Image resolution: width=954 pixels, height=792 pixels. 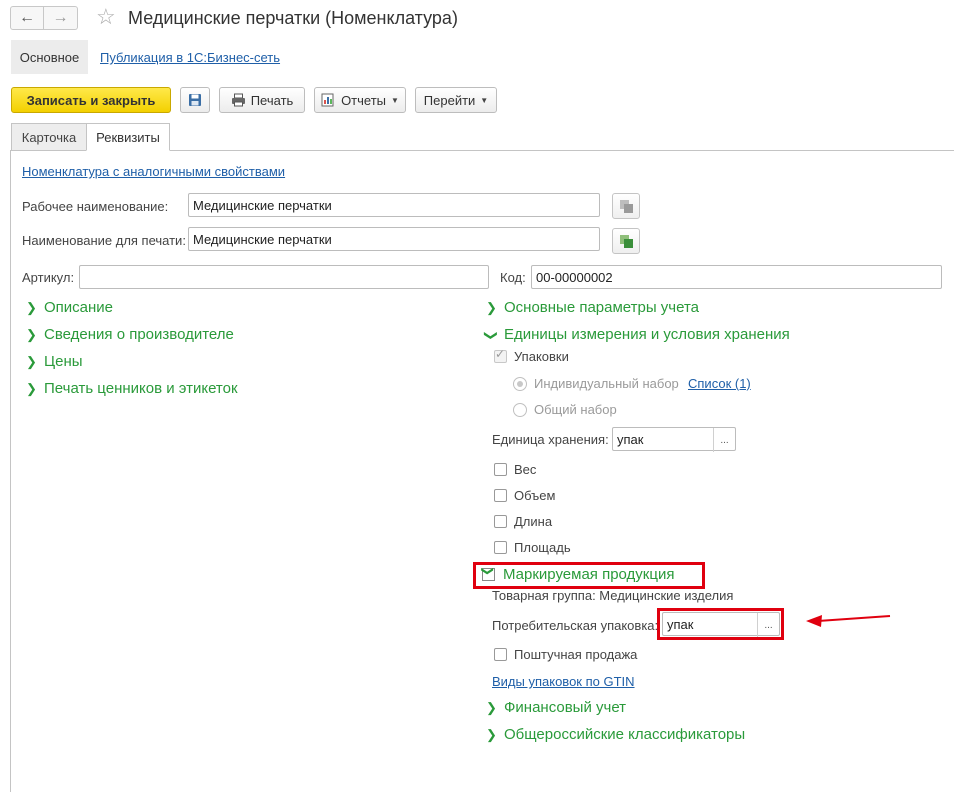 I want to click on arrow-right-icon: →, so click(x=60, y=17).